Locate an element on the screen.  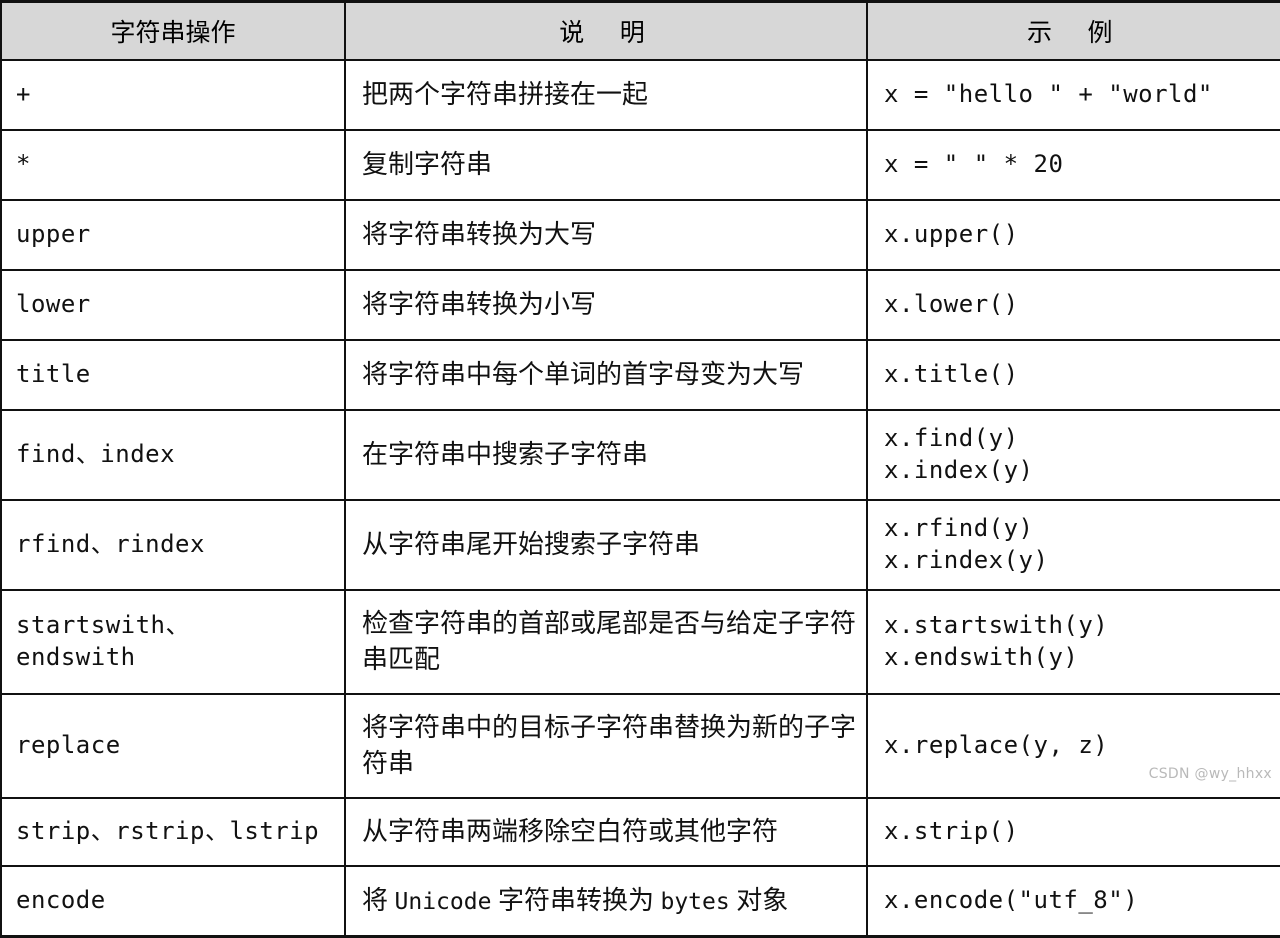
cell-description: 把两个字符串拼接在一起 is located at coordinates (606, 95).